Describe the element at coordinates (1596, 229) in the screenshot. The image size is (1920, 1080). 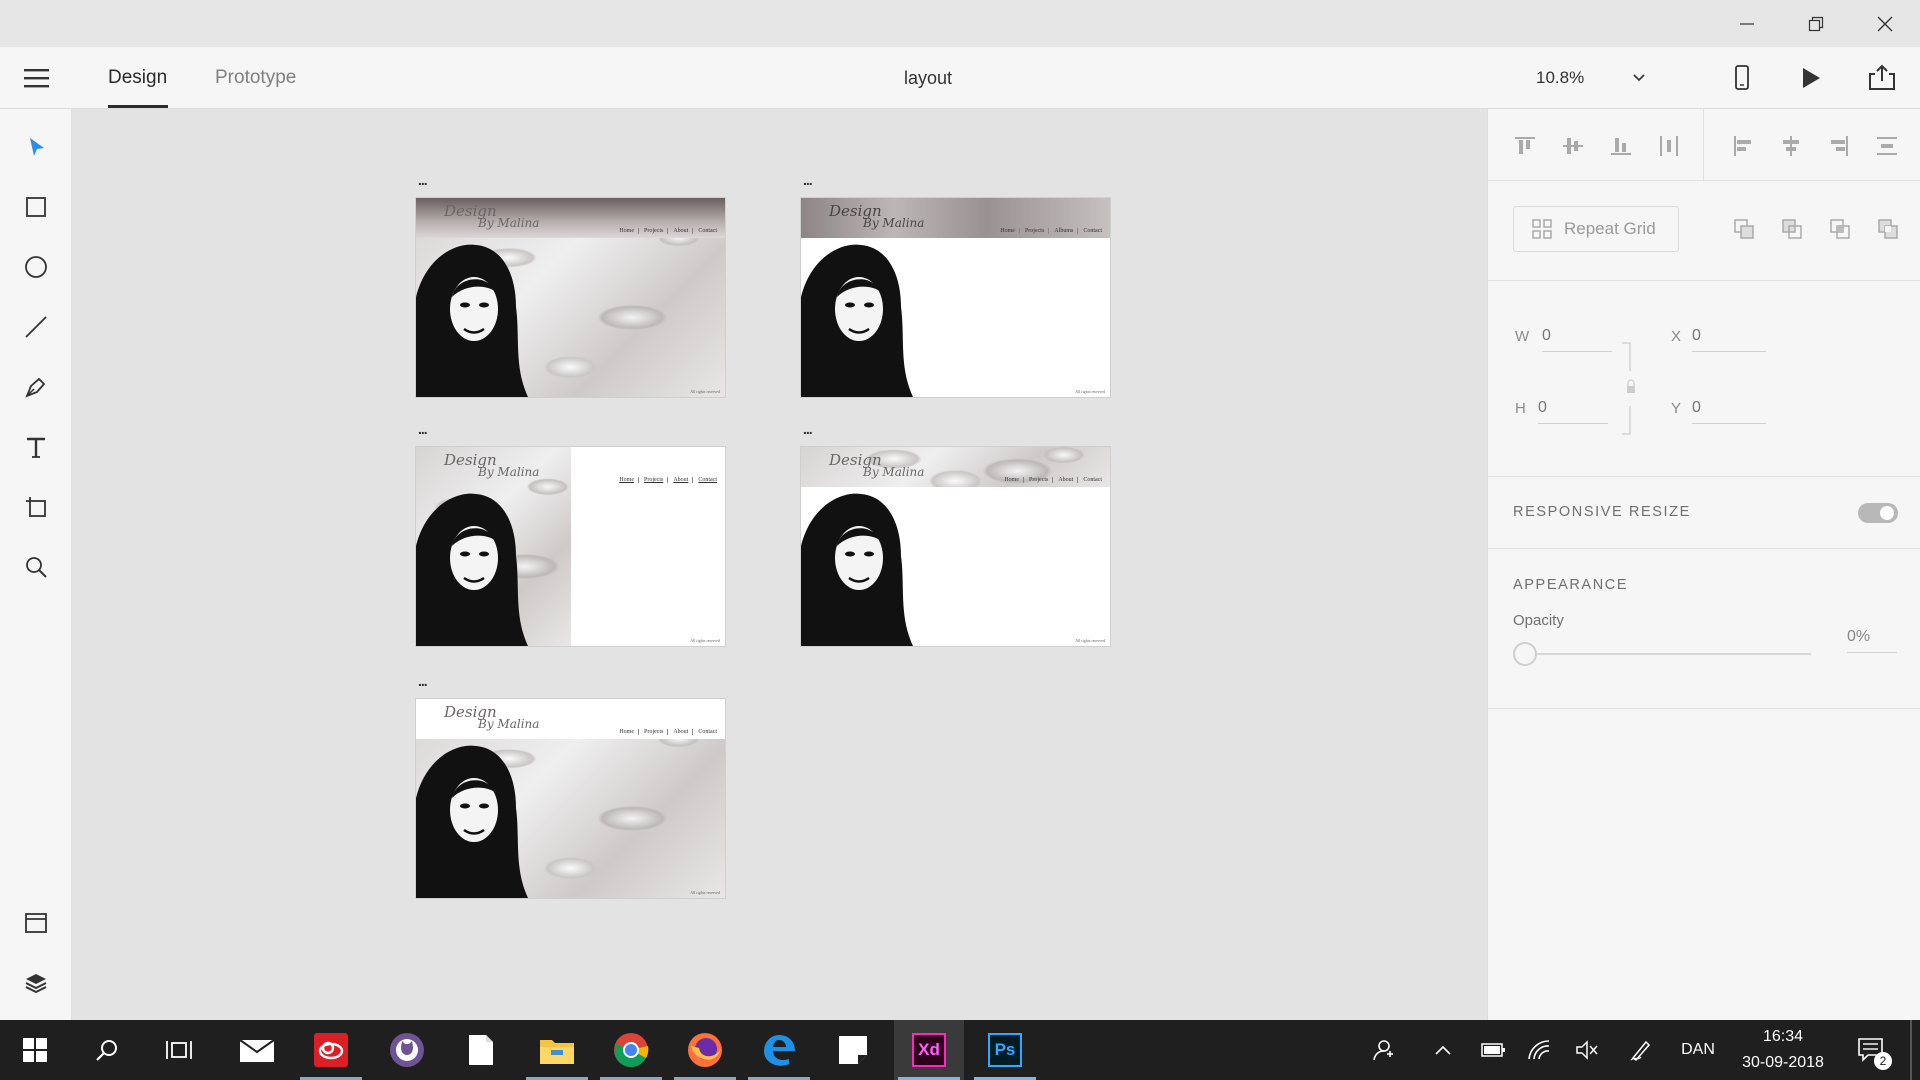
I see `repeat-grid-button: Repeat Grid` at that location.